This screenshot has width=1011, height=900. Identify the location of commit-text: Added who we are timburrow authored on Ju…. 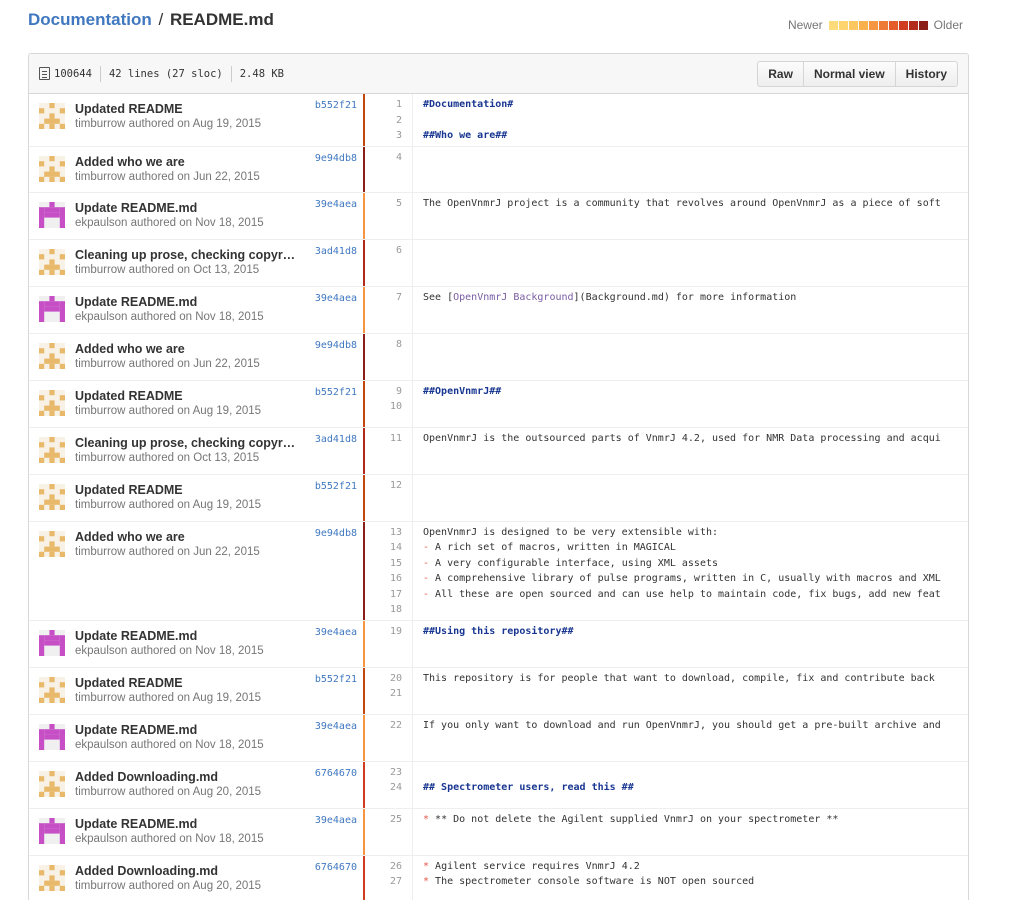
(216, 573).